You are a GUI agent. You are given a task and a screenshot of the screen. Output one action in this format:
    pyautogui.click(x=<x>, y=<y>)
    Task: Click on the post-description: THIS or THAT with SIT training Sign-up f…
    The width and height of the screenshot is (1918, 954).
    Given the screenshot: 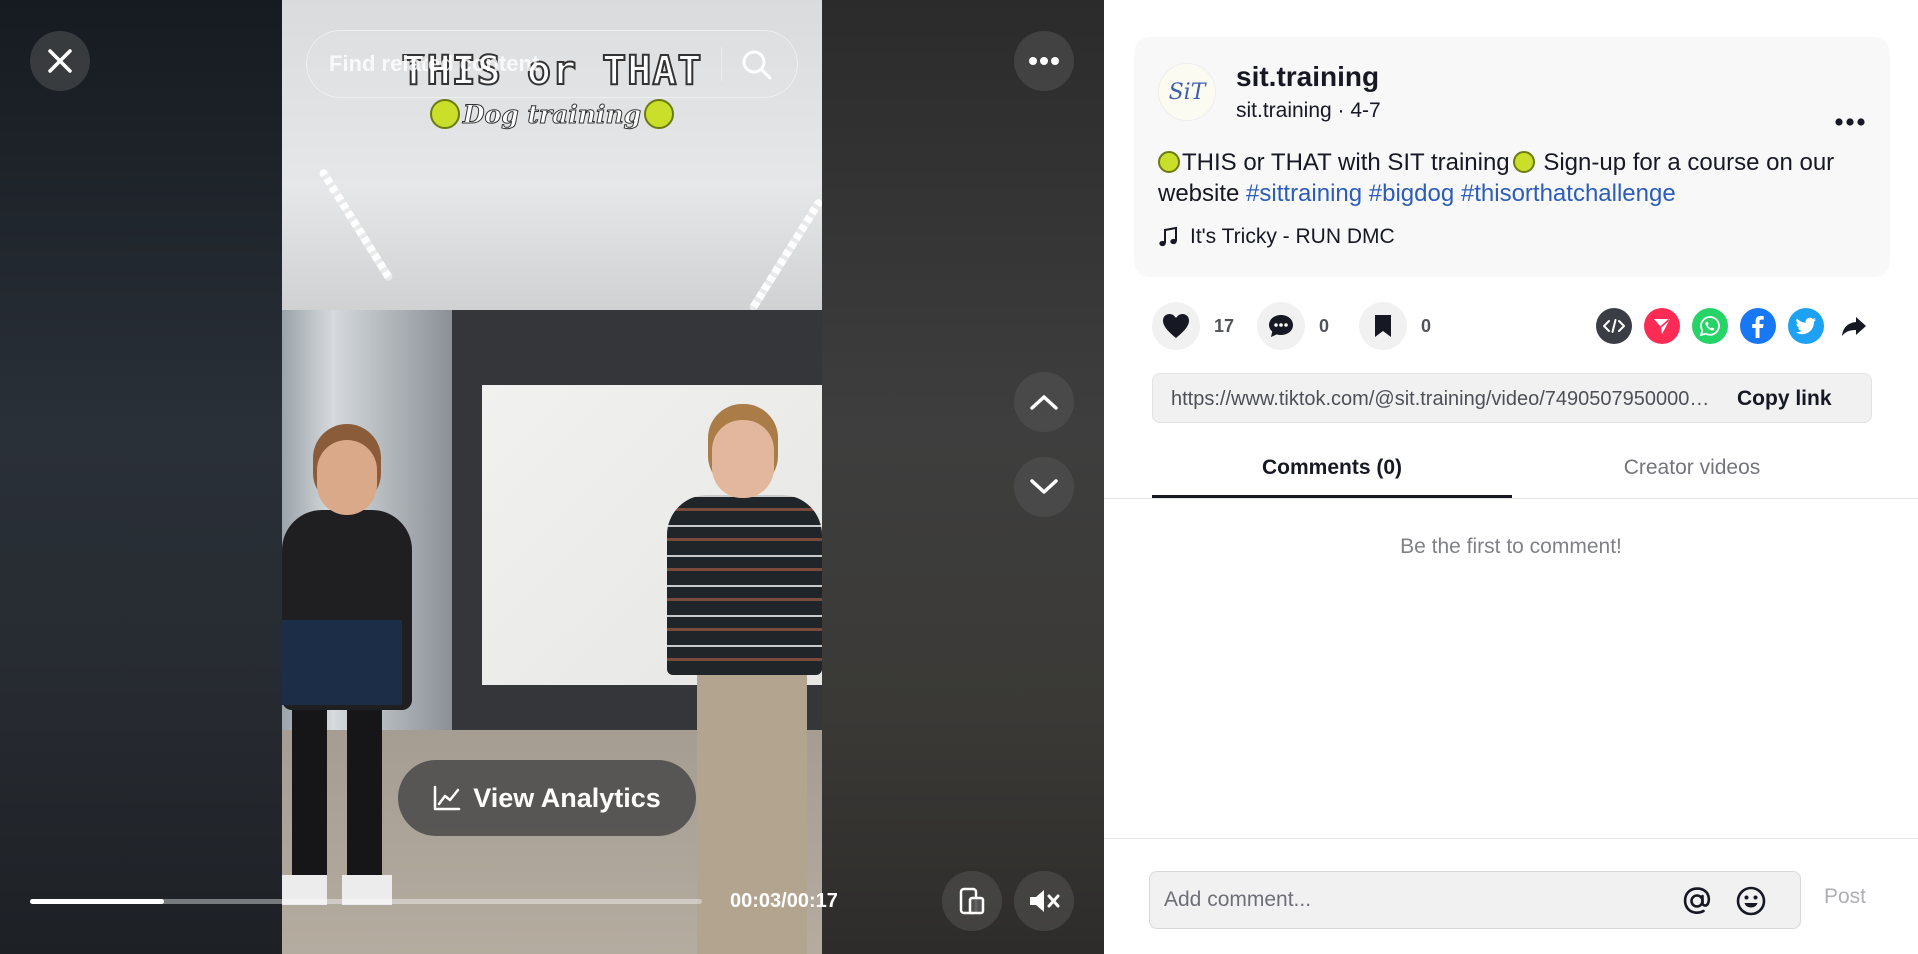 What is the action you would take?
    pyautogui.click(x=1518, y=178)
    